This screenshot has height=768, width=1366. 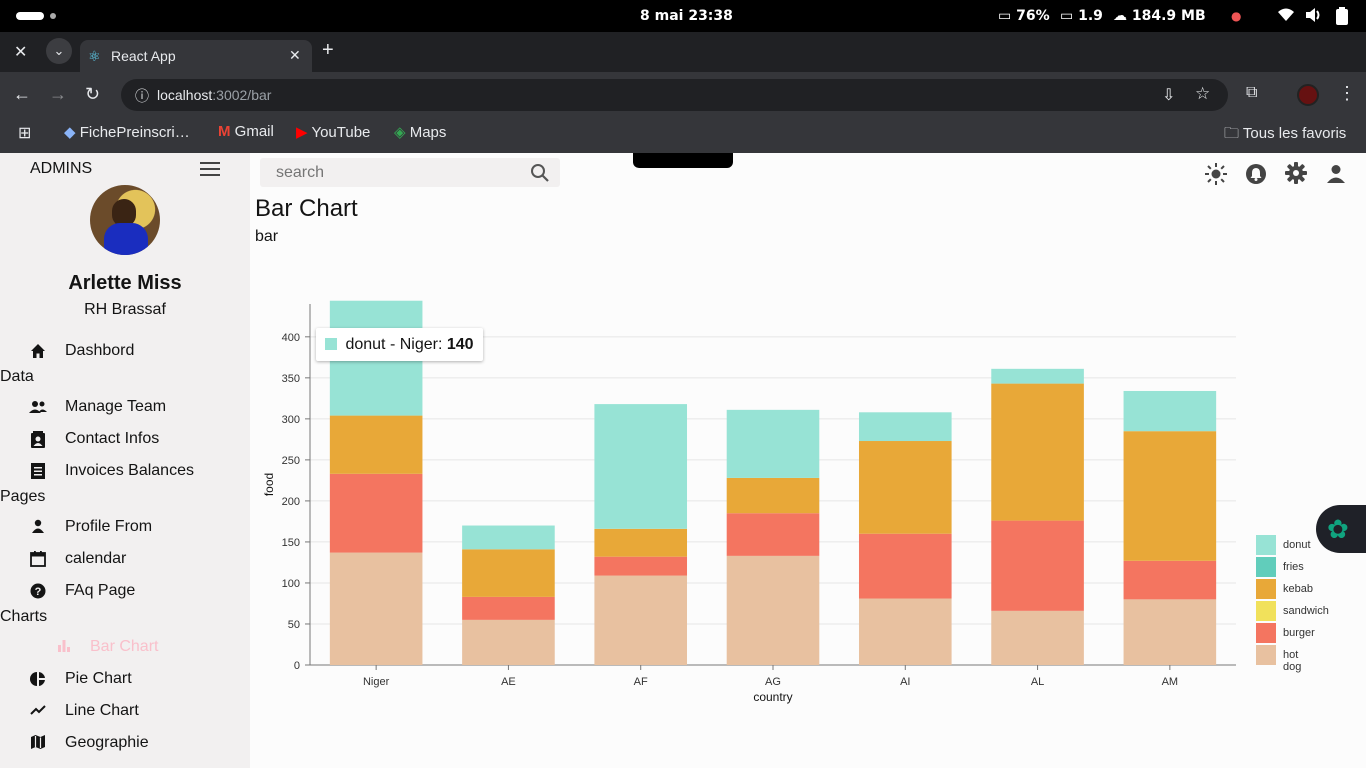 I want to click on sidebar-item-label: calendar, so click(x=96, y=558).